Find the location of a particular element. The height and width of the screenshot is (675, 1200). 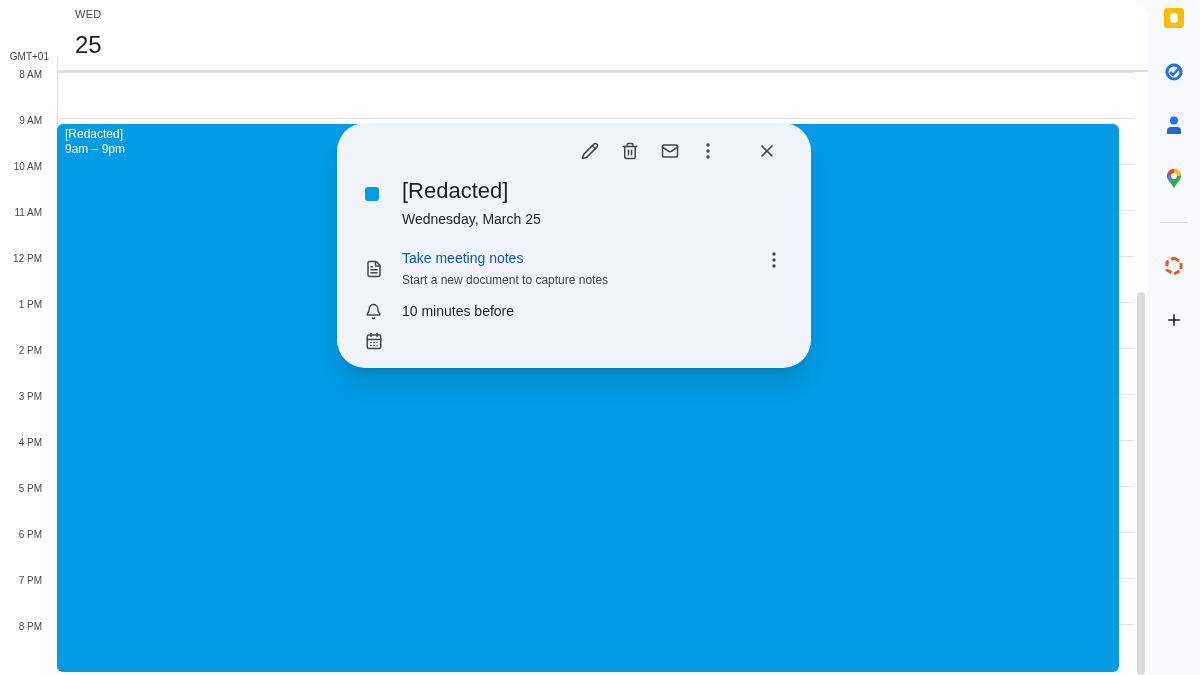

hour-label: 11 AM is located at coordinates (28, 214).